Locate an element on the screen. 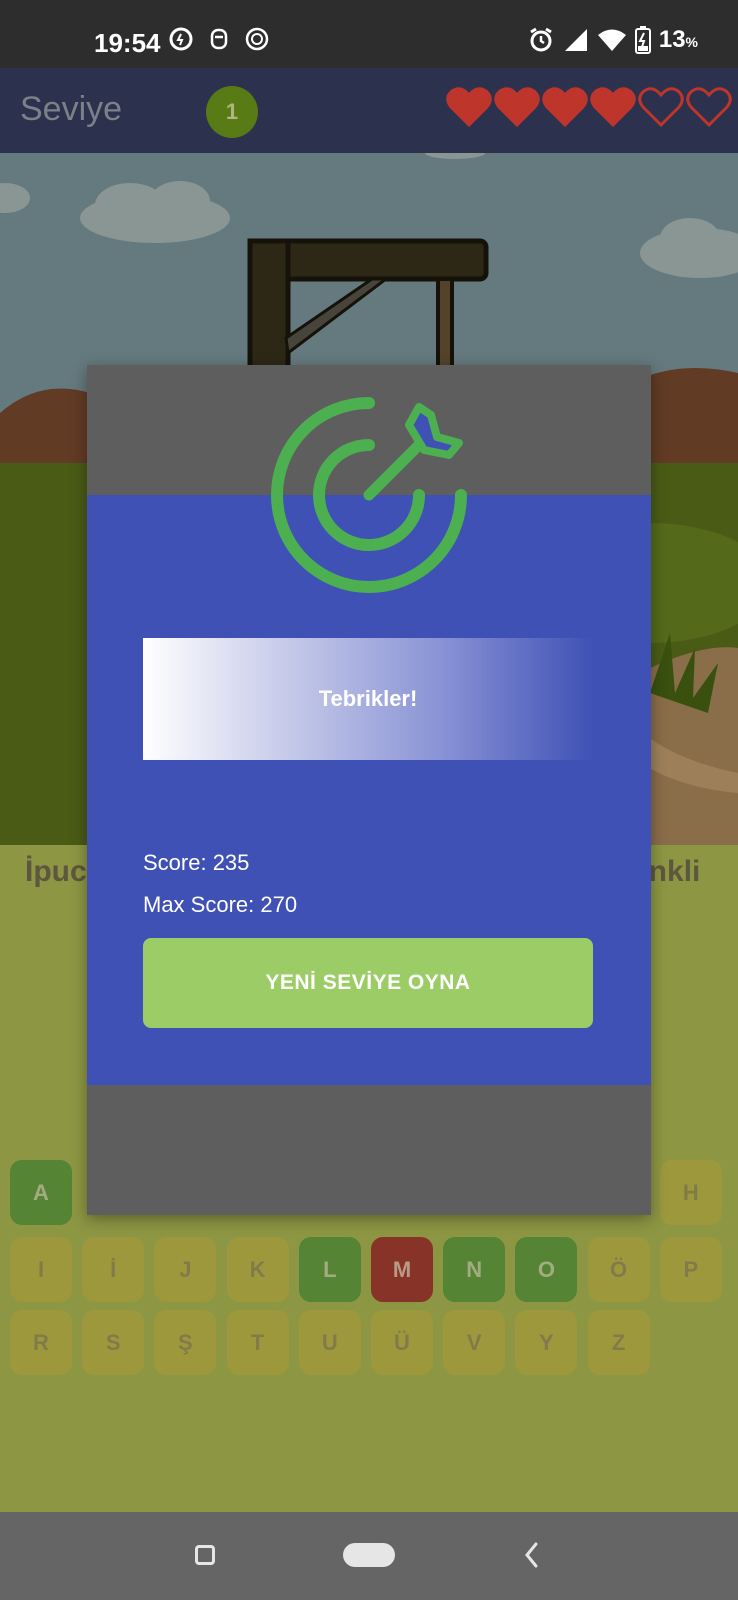 This screenshot has width=738, height=1600. status-bar: 19:54 13% is located at coordinates (369, 34).